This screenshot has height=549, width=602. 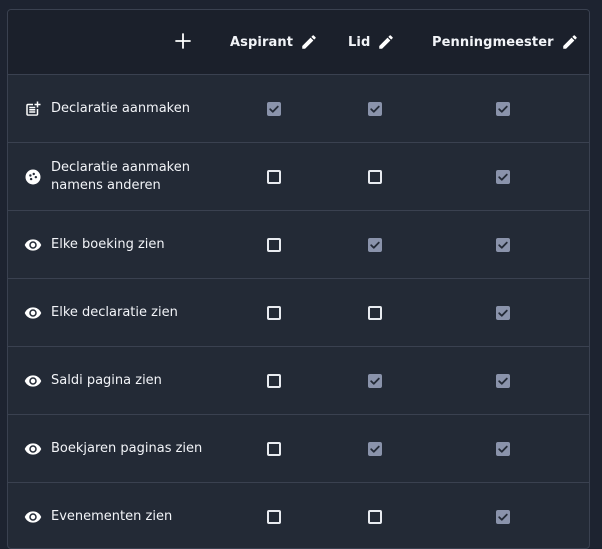 I want to click on column-header-penningmeester: Penningmeester, so click(x=505, y=42).